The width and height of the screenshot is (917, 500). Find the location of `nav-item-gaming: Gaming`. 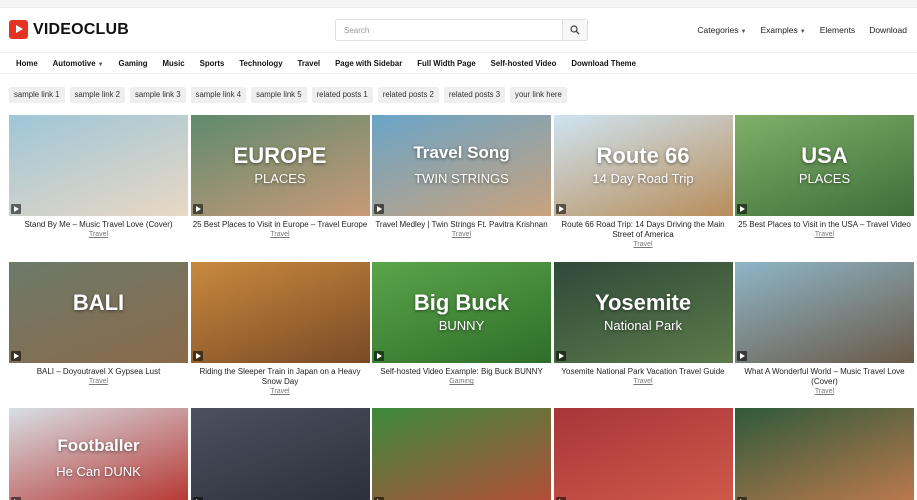

nav-item-gaming: Gaming is located at coordinates (133, 63).